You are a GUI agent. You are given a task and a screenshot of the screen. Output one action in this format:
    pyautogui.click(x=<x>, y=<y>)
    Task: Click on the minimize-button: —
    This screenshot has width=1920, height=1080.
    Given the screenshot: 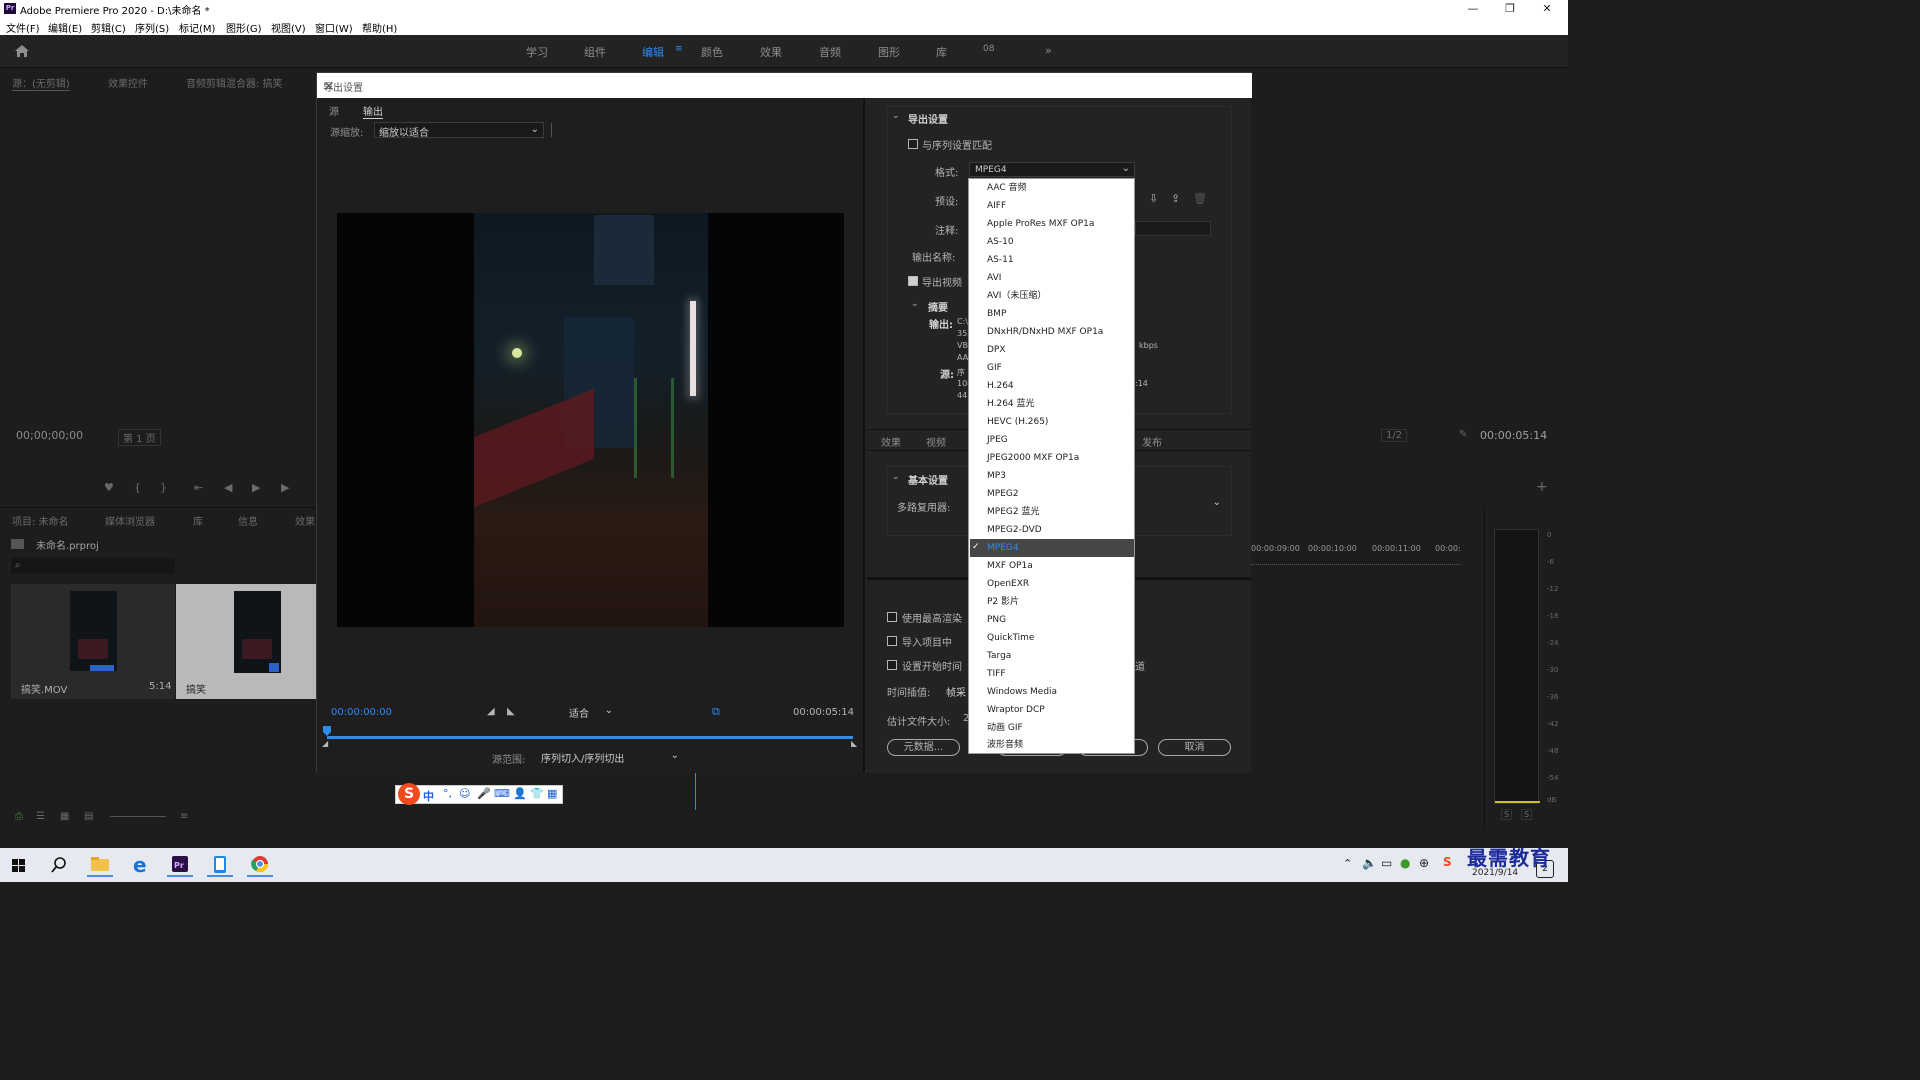 What is the action you would take?
    pyautogui.click(x=1473, y=8)
    